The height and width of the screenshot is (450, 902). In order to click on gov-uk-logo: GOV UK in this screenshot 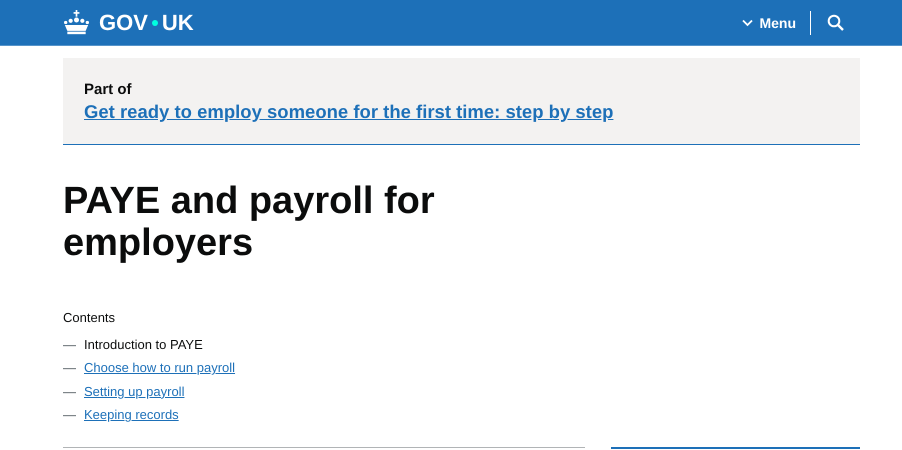, I will do `click(128, 23)`.